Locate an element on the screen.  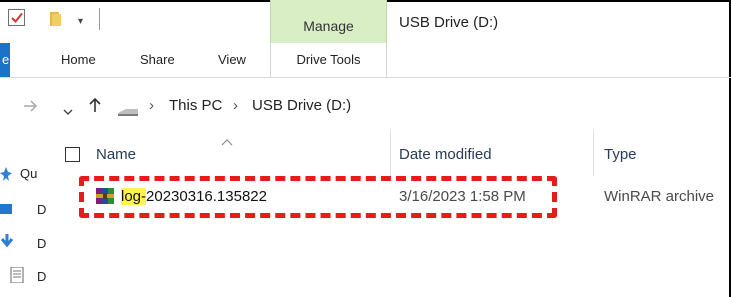
sort-ascending-icon is located at coordinates (227, 139).